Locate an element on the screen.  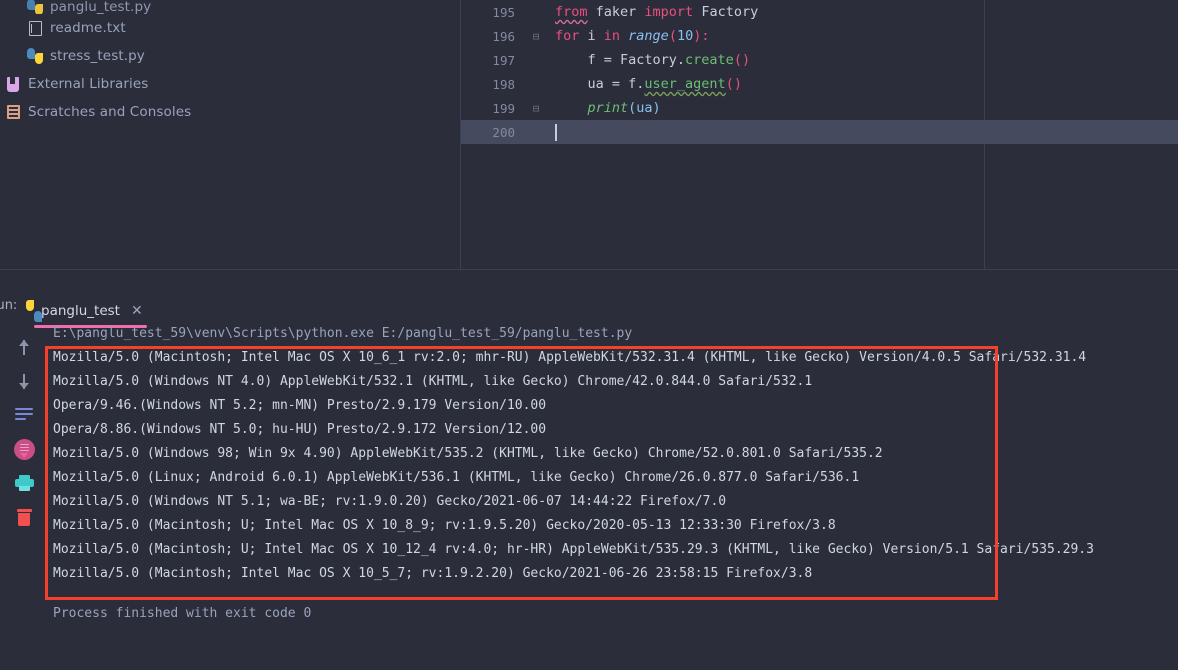
text-file-icon is located at coordinates (35, 28).